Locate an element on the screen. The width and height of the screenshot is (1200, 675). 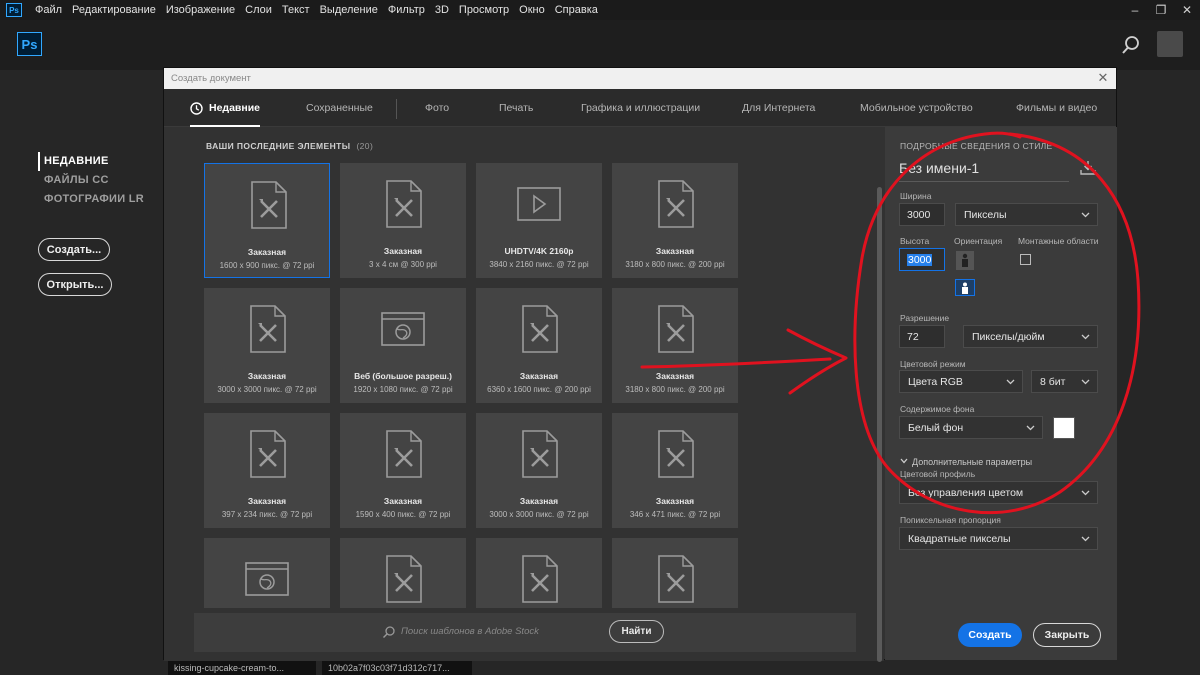
background-color-swatch is located at coordinates (1064, 428).